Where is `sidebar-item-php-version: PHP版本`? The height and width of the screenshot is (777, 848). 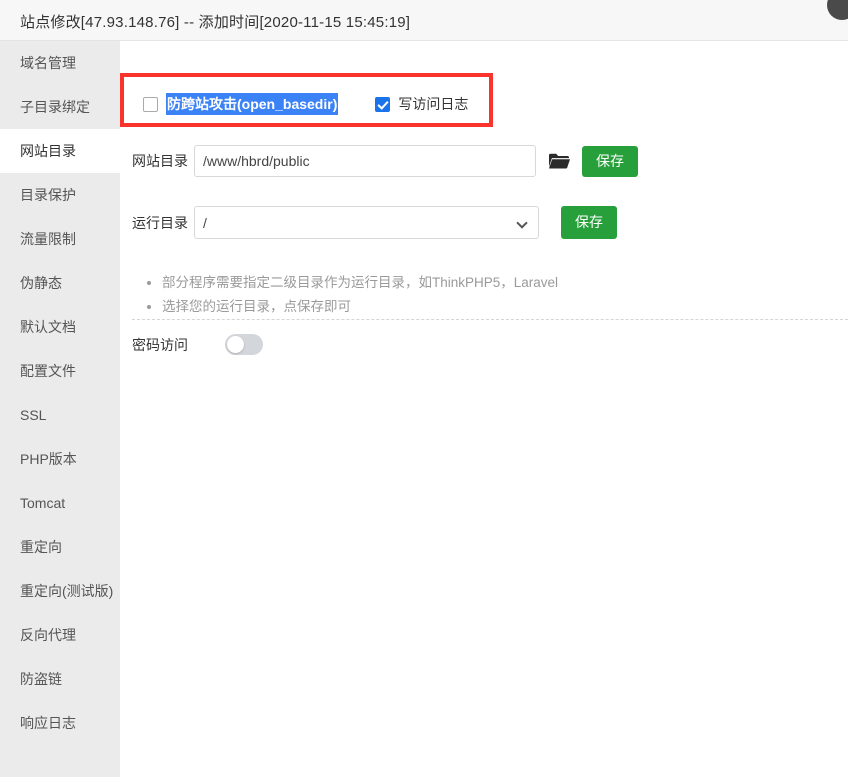 sidebar-item-php-version: PHP版本 is located at coordinates (60, 459).